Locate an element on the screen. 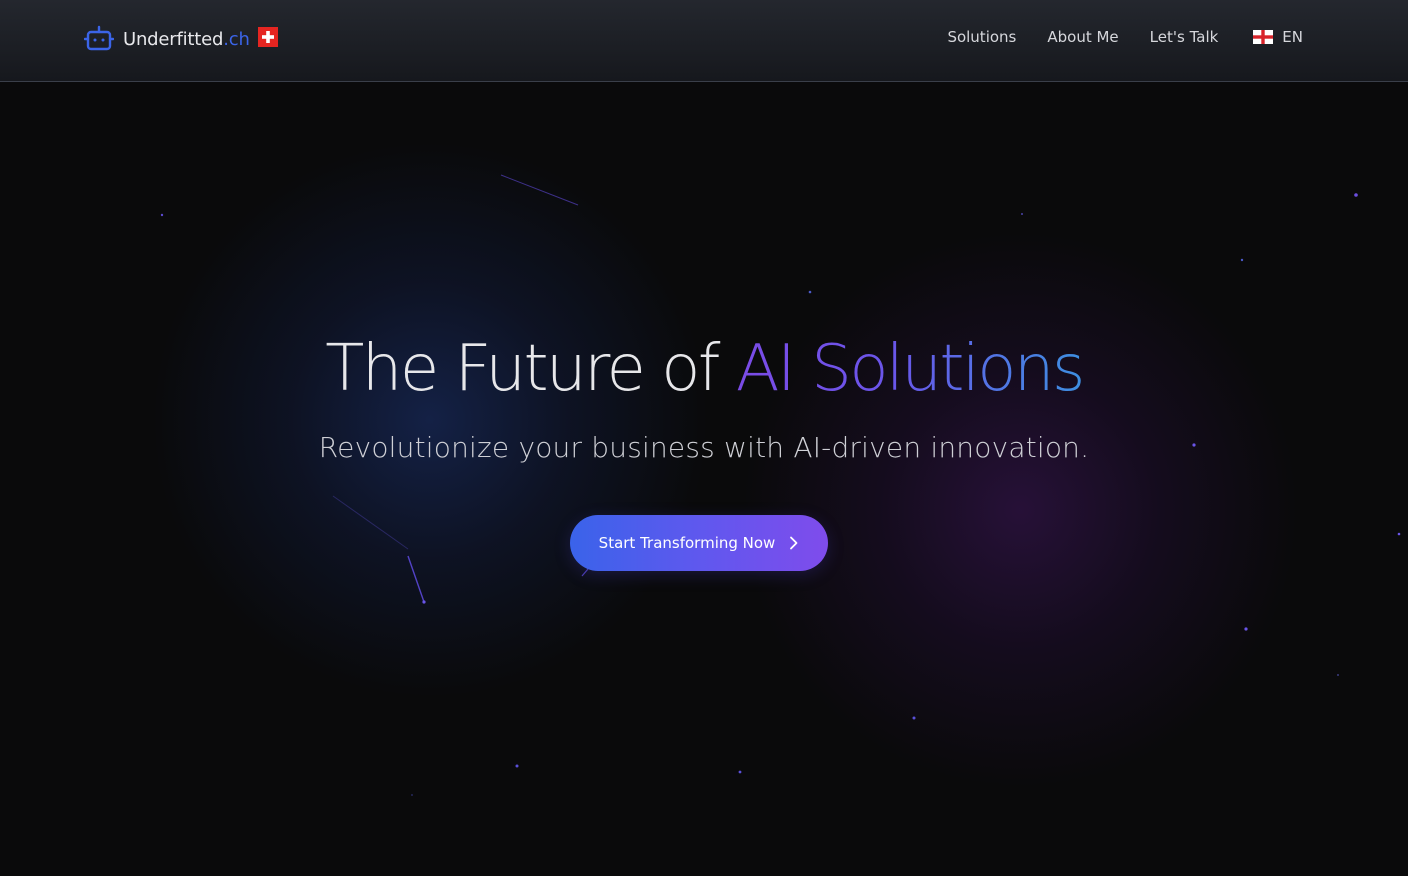 The width and height of the screenshot is (1408, 876). hero-title-accent: AI Solutions is located at coordinates (910, 369).